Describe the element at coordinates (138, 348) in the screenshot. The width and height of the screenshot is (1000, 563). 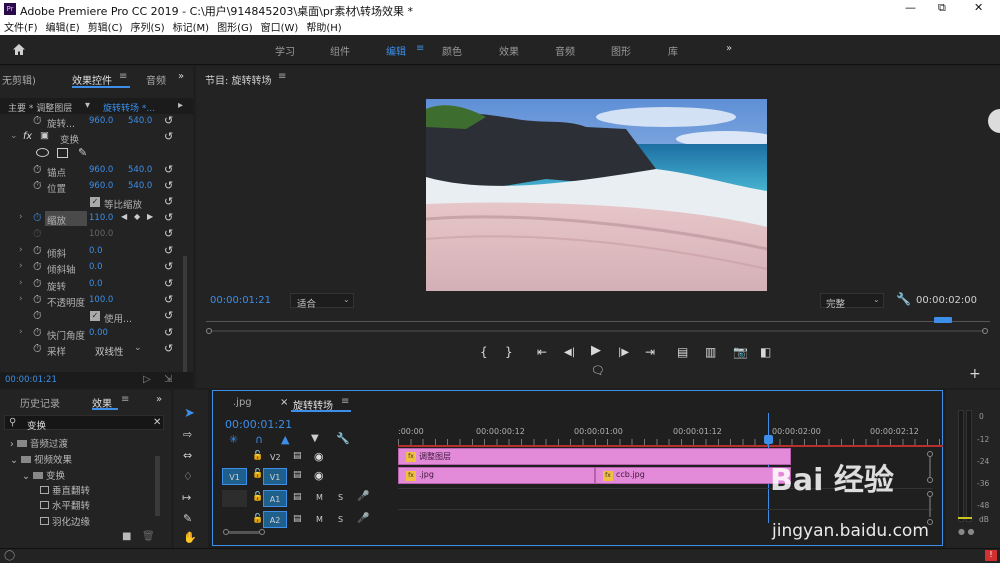
I see `chevron-down-icon: ⌄` at that location.